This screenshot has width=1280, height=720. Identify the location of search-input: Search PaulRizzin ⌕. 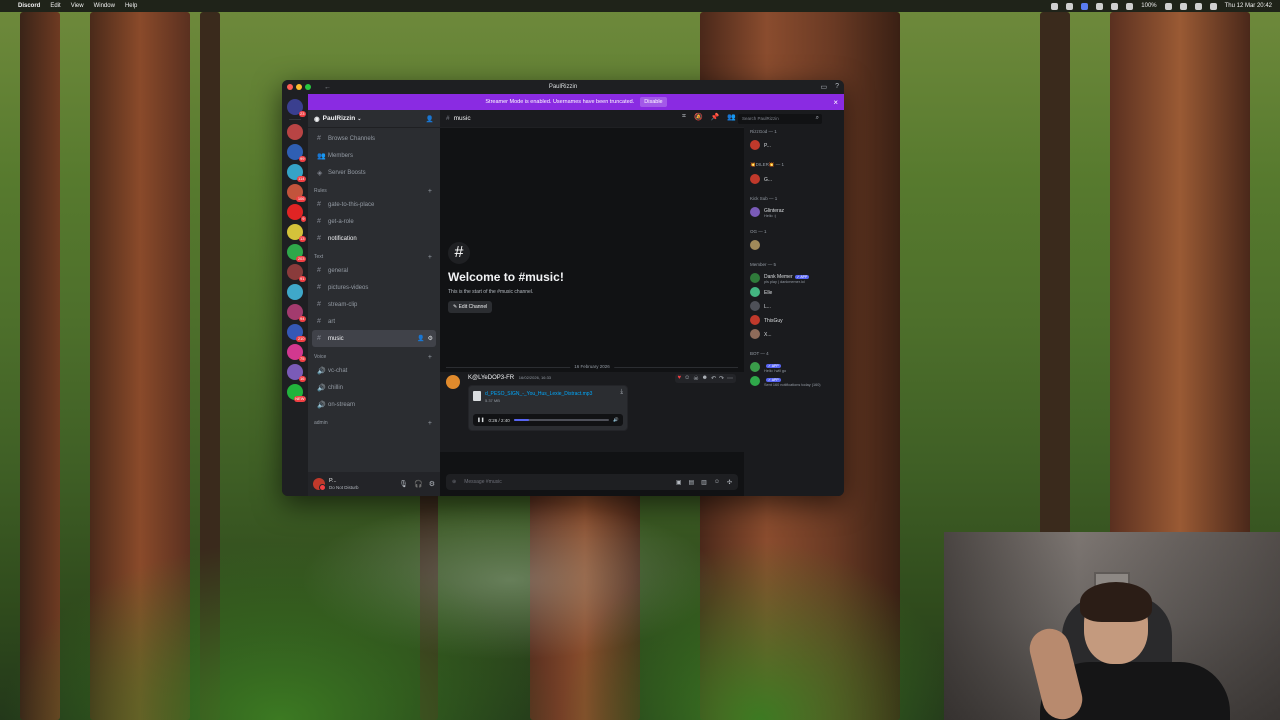
(780, 119).